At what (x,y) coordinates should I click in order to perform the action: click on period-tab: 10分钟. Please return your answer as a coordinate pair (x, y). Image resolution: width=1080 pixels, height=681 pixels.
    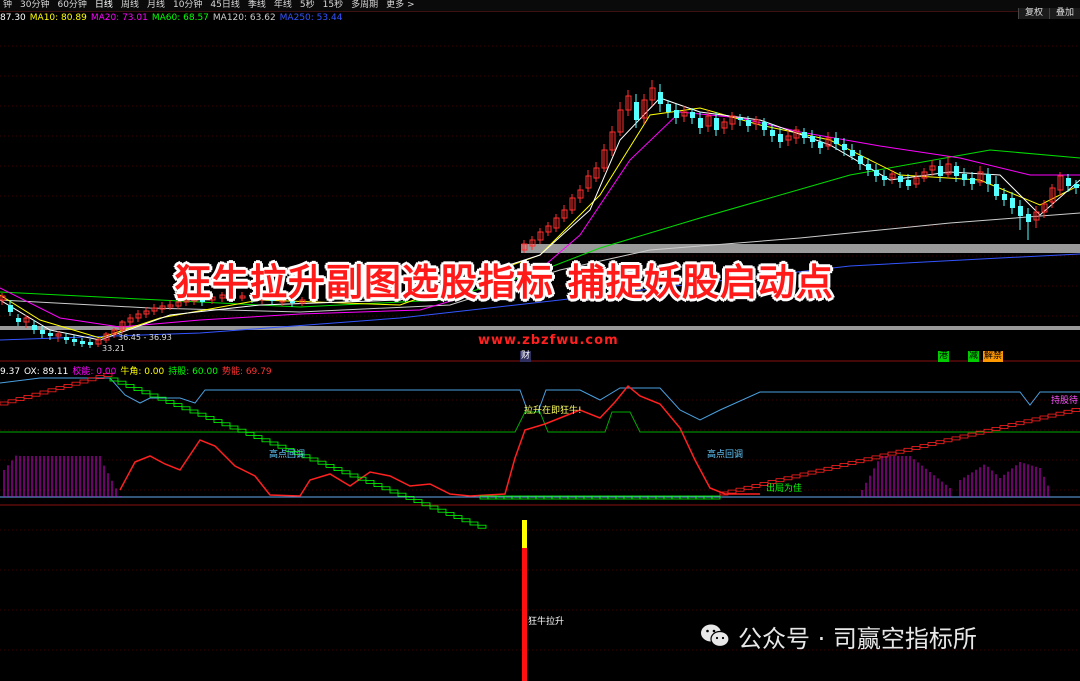
    Looking at the image, I should click on (188, 5).